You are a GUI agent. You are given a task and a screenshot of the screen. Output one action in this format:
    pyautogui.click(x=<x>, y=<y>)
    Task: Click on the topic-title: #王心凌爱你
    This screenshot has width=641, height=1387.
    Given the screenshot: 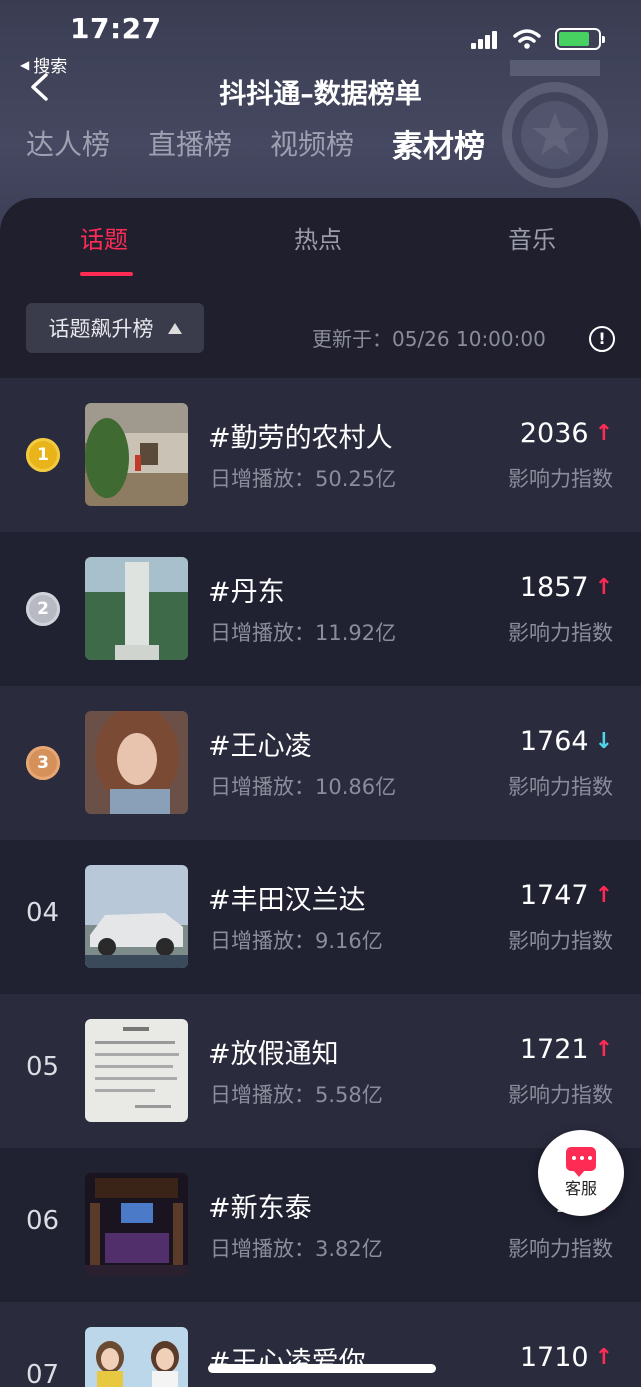 What is the action you would take?
    pyautogui.click(x=287, y=1362)
    